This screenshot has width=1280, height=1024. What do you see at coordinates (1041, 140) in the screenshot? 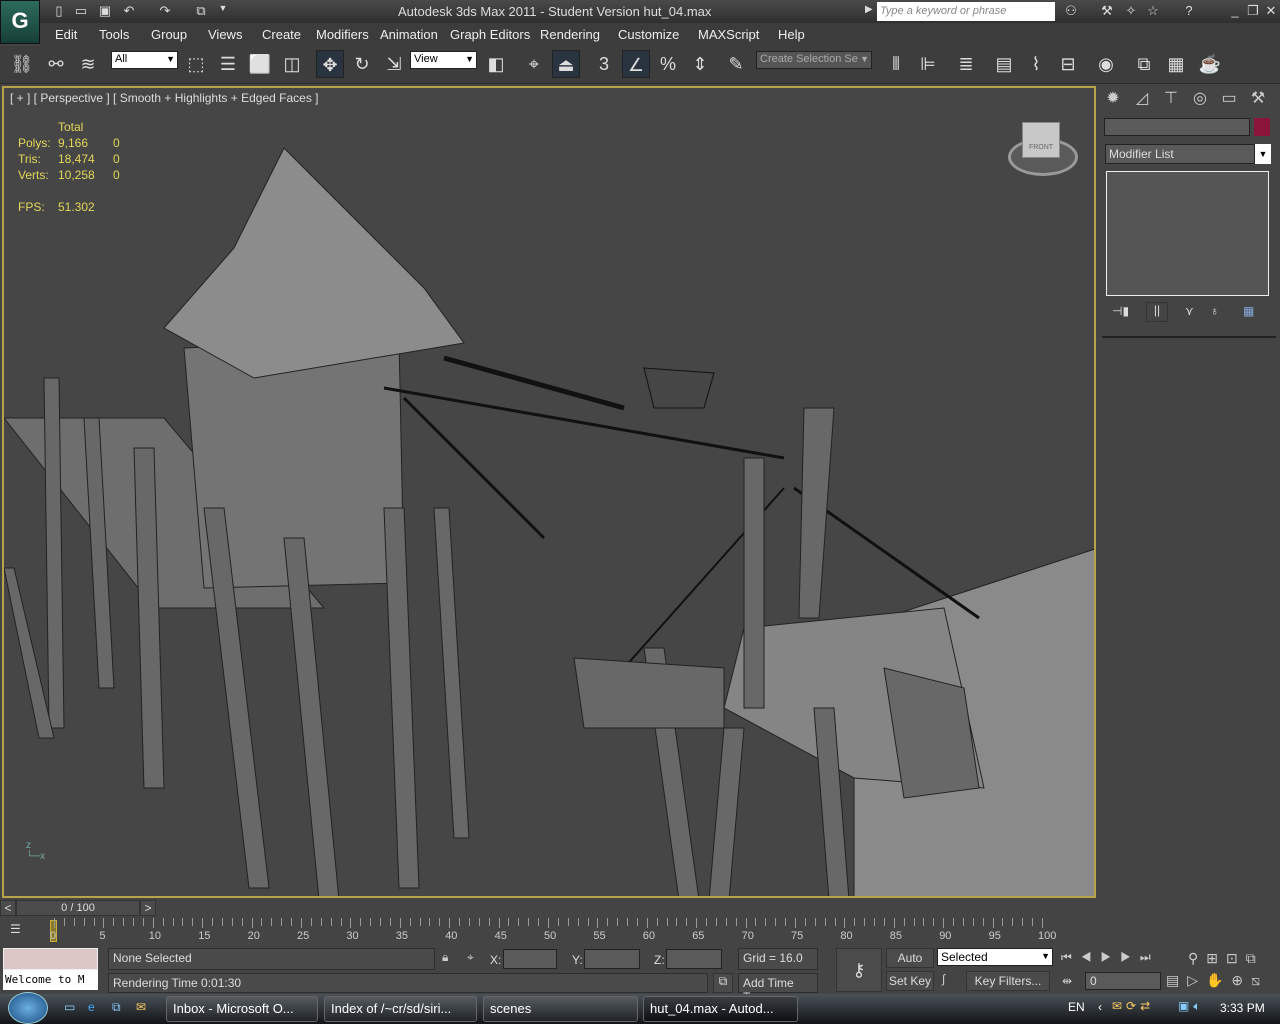
I see `viewcube: FRONT` at bounding box center [1041, 140].